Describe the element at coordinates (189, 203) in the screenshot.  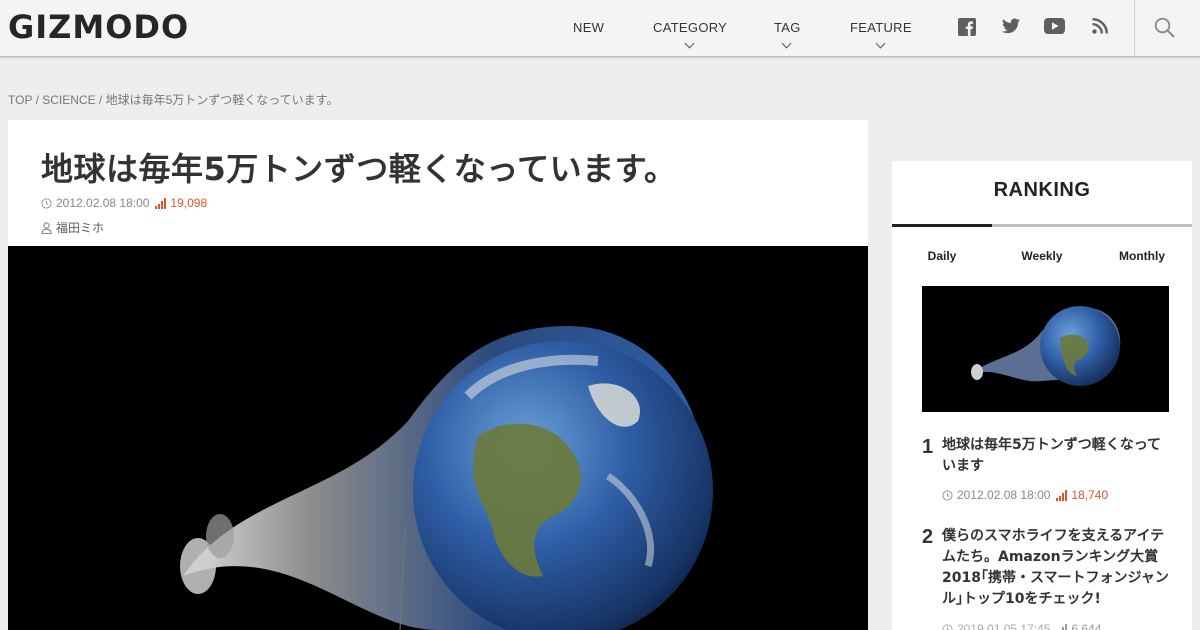
I see `view-count-value: 19,098` at that location.